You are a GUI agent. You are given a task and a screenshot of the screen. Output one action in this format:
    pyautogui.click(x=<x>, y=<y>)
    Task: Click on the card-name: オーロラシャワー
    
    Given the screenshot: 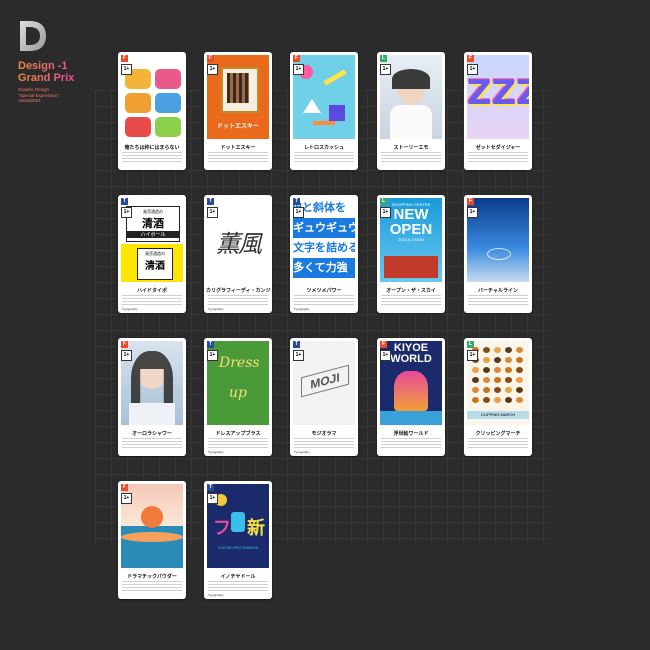 What is the action you would take?
    pyautogui.click(x=152, y=434)
    